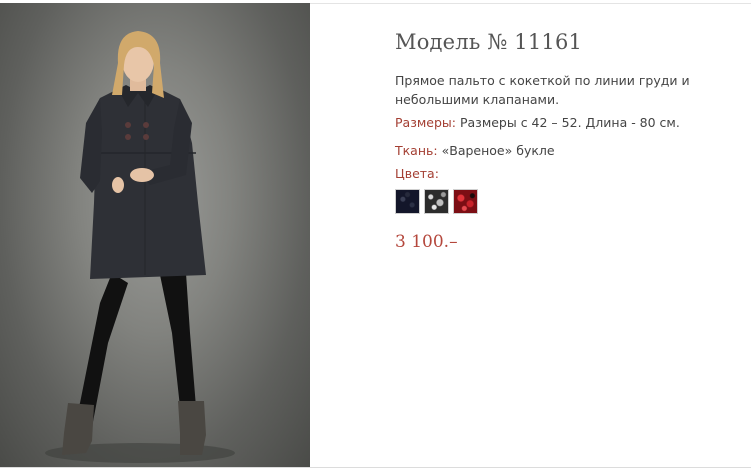 This screenshot has height=470, width=751. Describe the element at coordinates (416, 150) in the screenshot. I see `fabric-label: Ткань:` at that location.